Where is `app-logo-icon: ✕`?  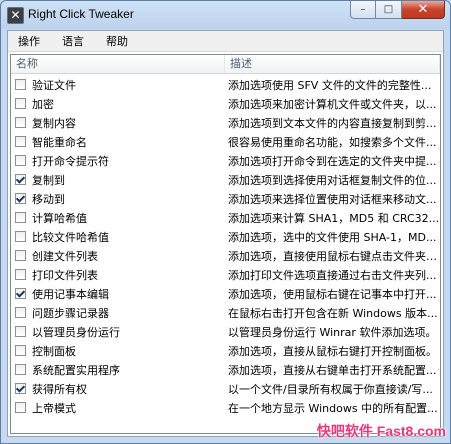
app-logo-icon: ✕ is located at coordinates (15, 15).